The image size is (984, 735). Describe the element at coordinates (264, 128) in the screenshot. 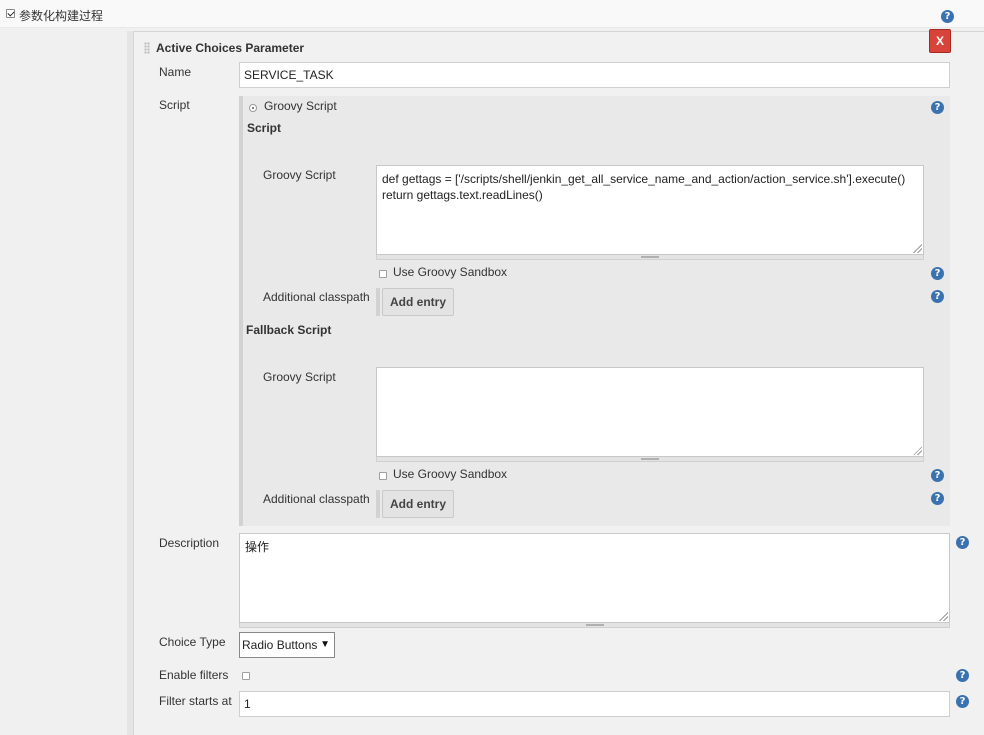

I see `script-section-title: Script` at that location.